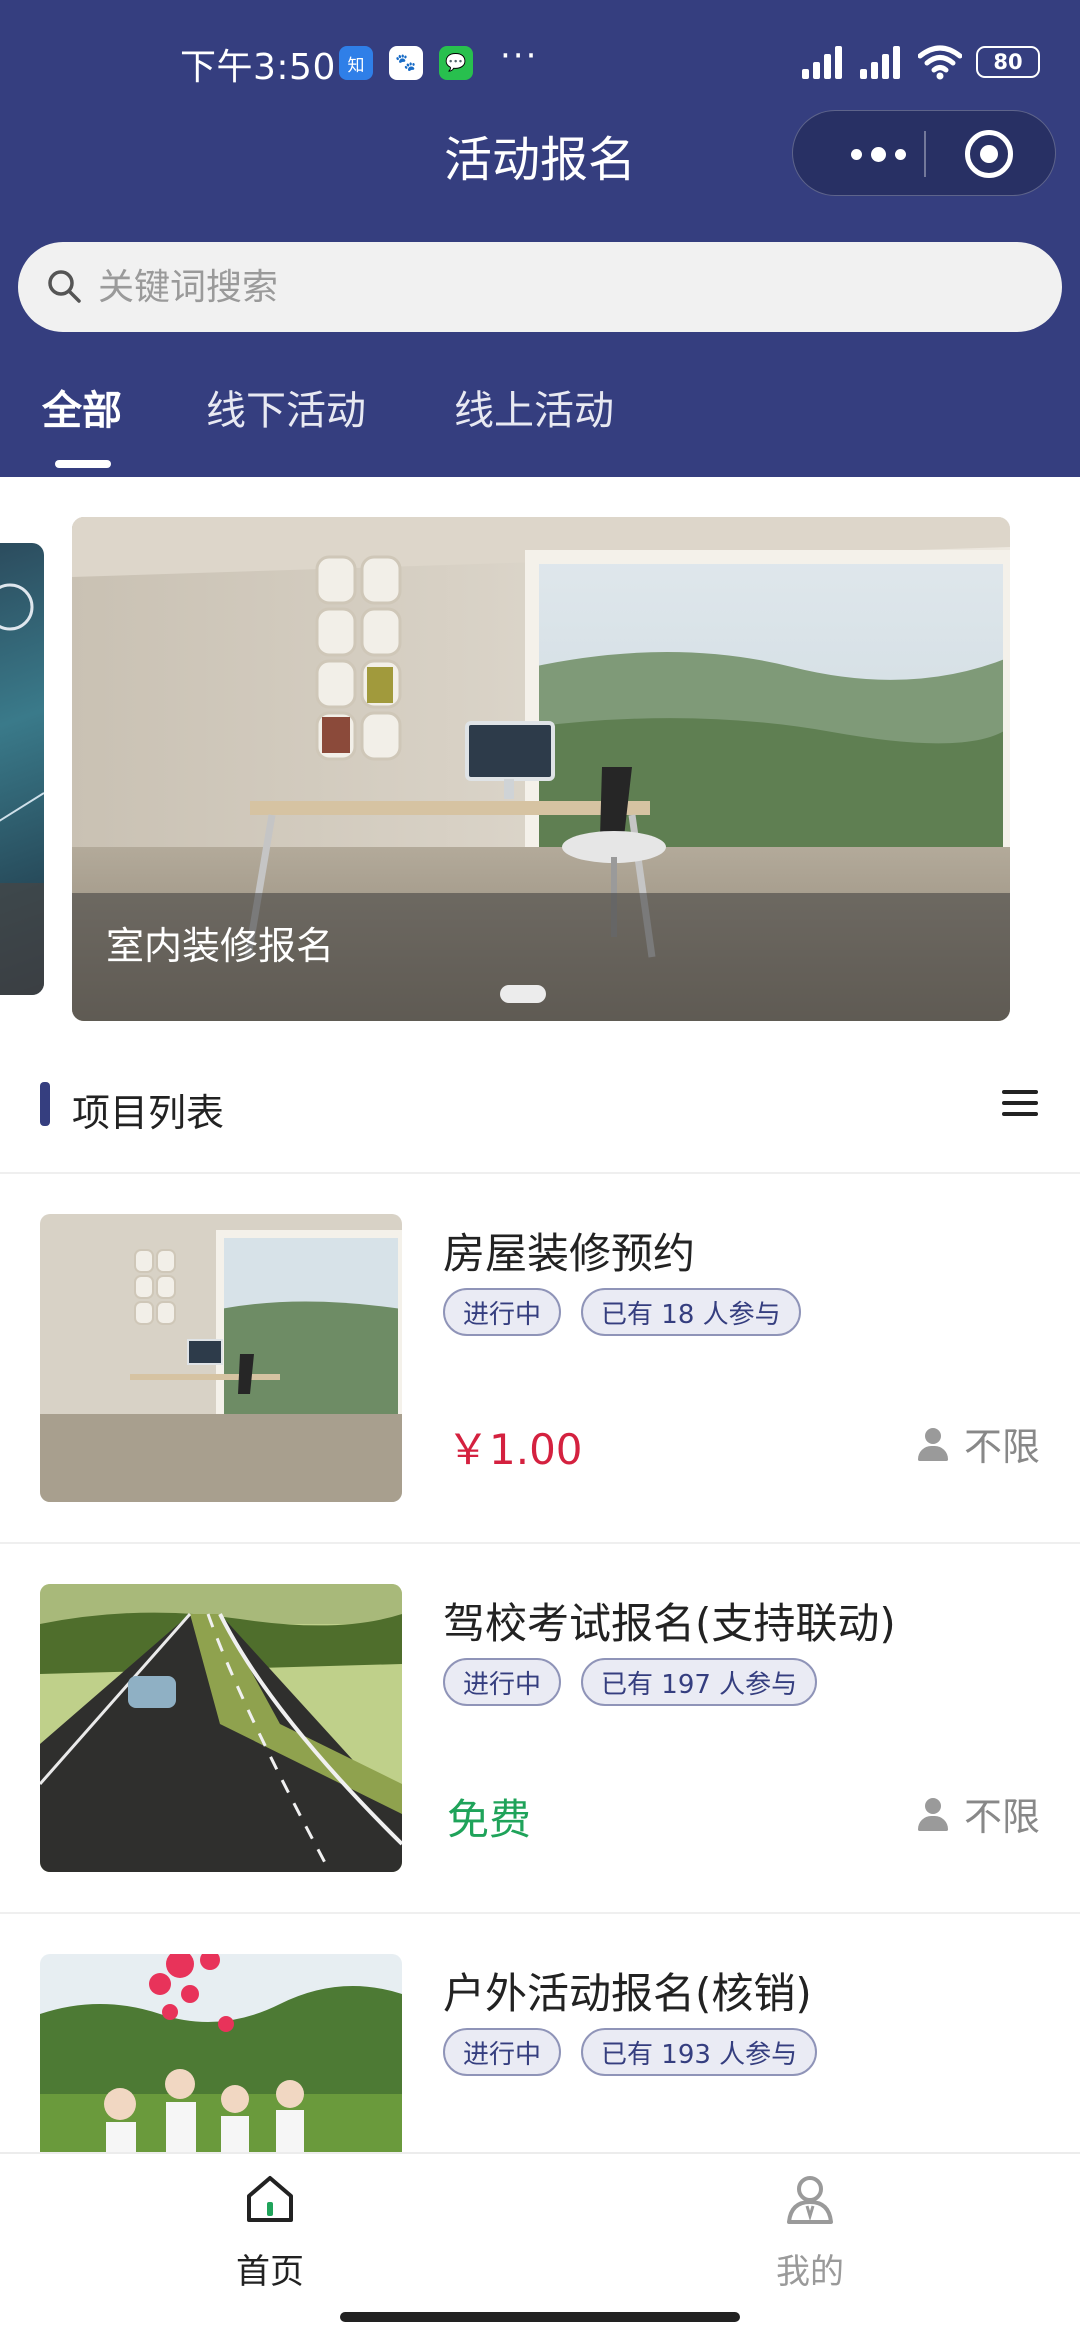 Image resolution: width=1080 pixels, height=2340 pixels. I want to click on item-tags: 进行中 已有 193 人参与, so click(630, 2052).